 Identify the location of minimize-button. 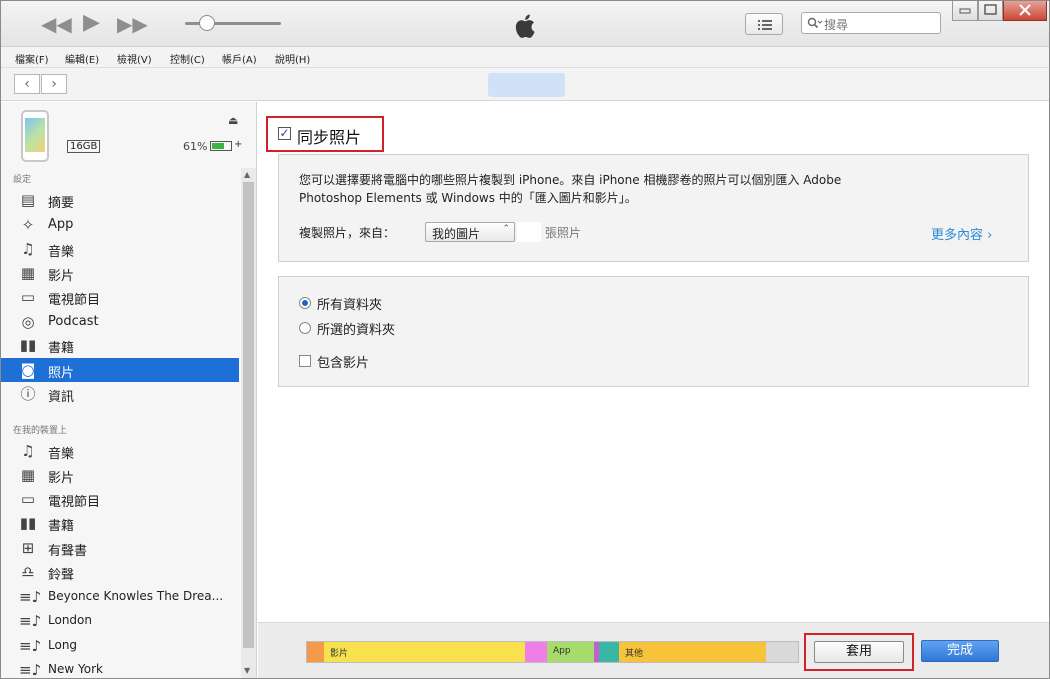
(965, 11).